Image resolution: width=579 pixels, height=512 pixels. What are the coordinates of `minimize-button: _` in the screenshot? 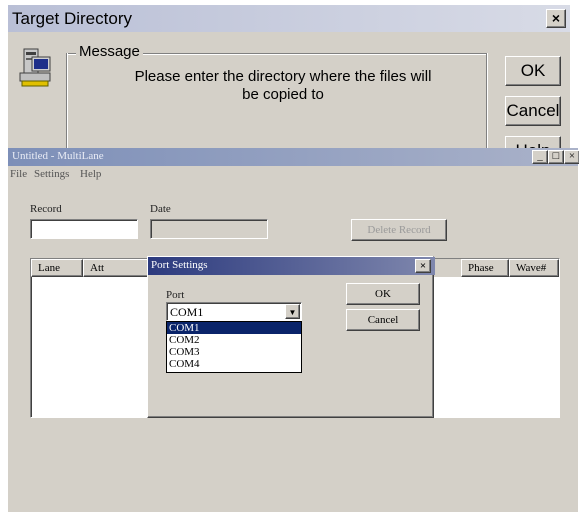 It's located at (540, 157).